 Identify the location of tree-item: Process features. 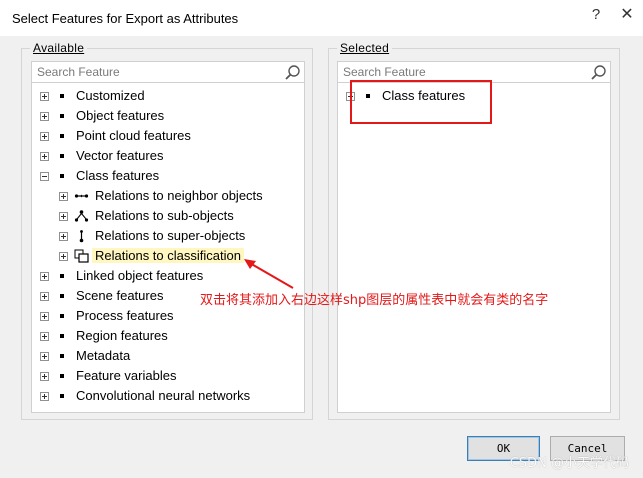
(168, 316).